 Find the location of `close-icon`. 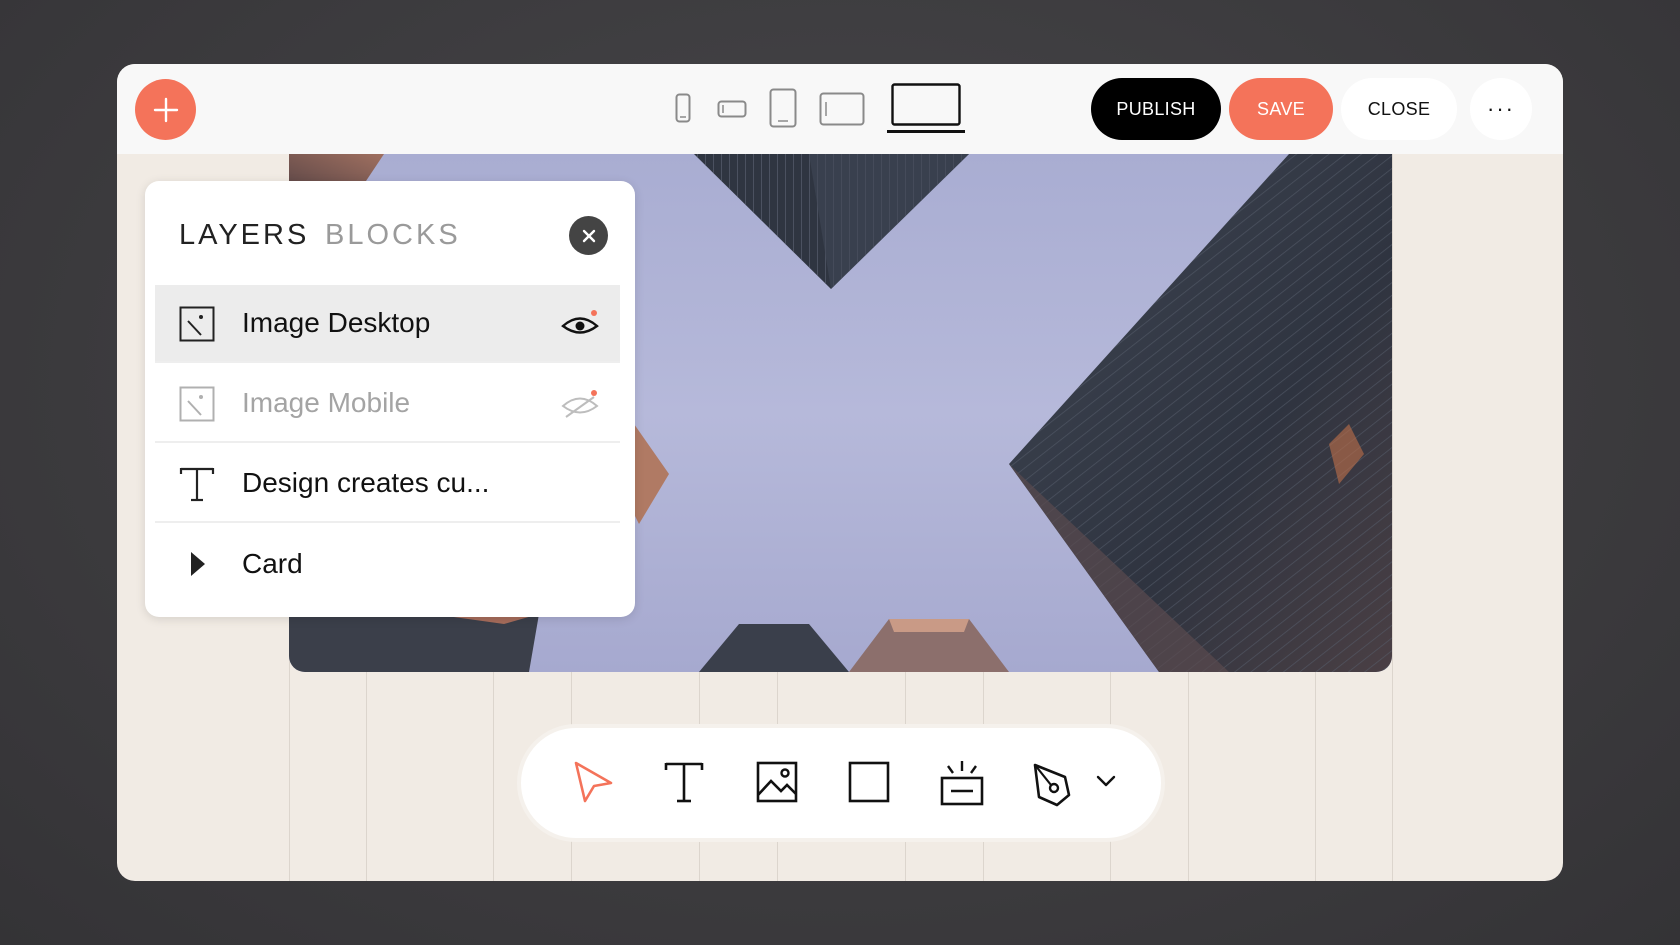

close-icon is located at coordinates (588, 235).